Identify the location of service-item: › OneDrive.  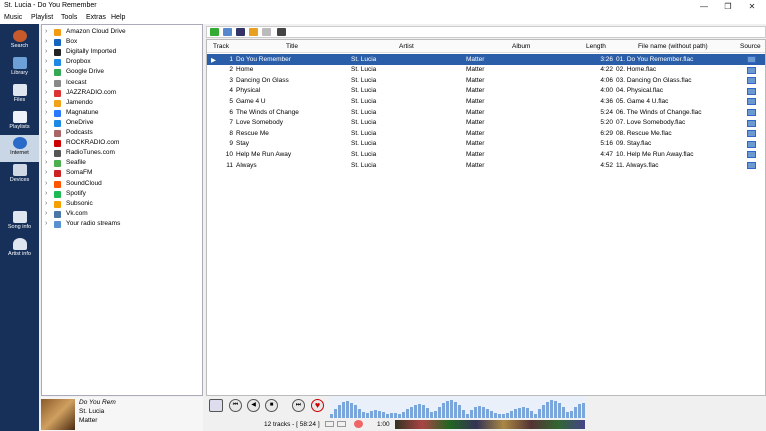
(122, 123).